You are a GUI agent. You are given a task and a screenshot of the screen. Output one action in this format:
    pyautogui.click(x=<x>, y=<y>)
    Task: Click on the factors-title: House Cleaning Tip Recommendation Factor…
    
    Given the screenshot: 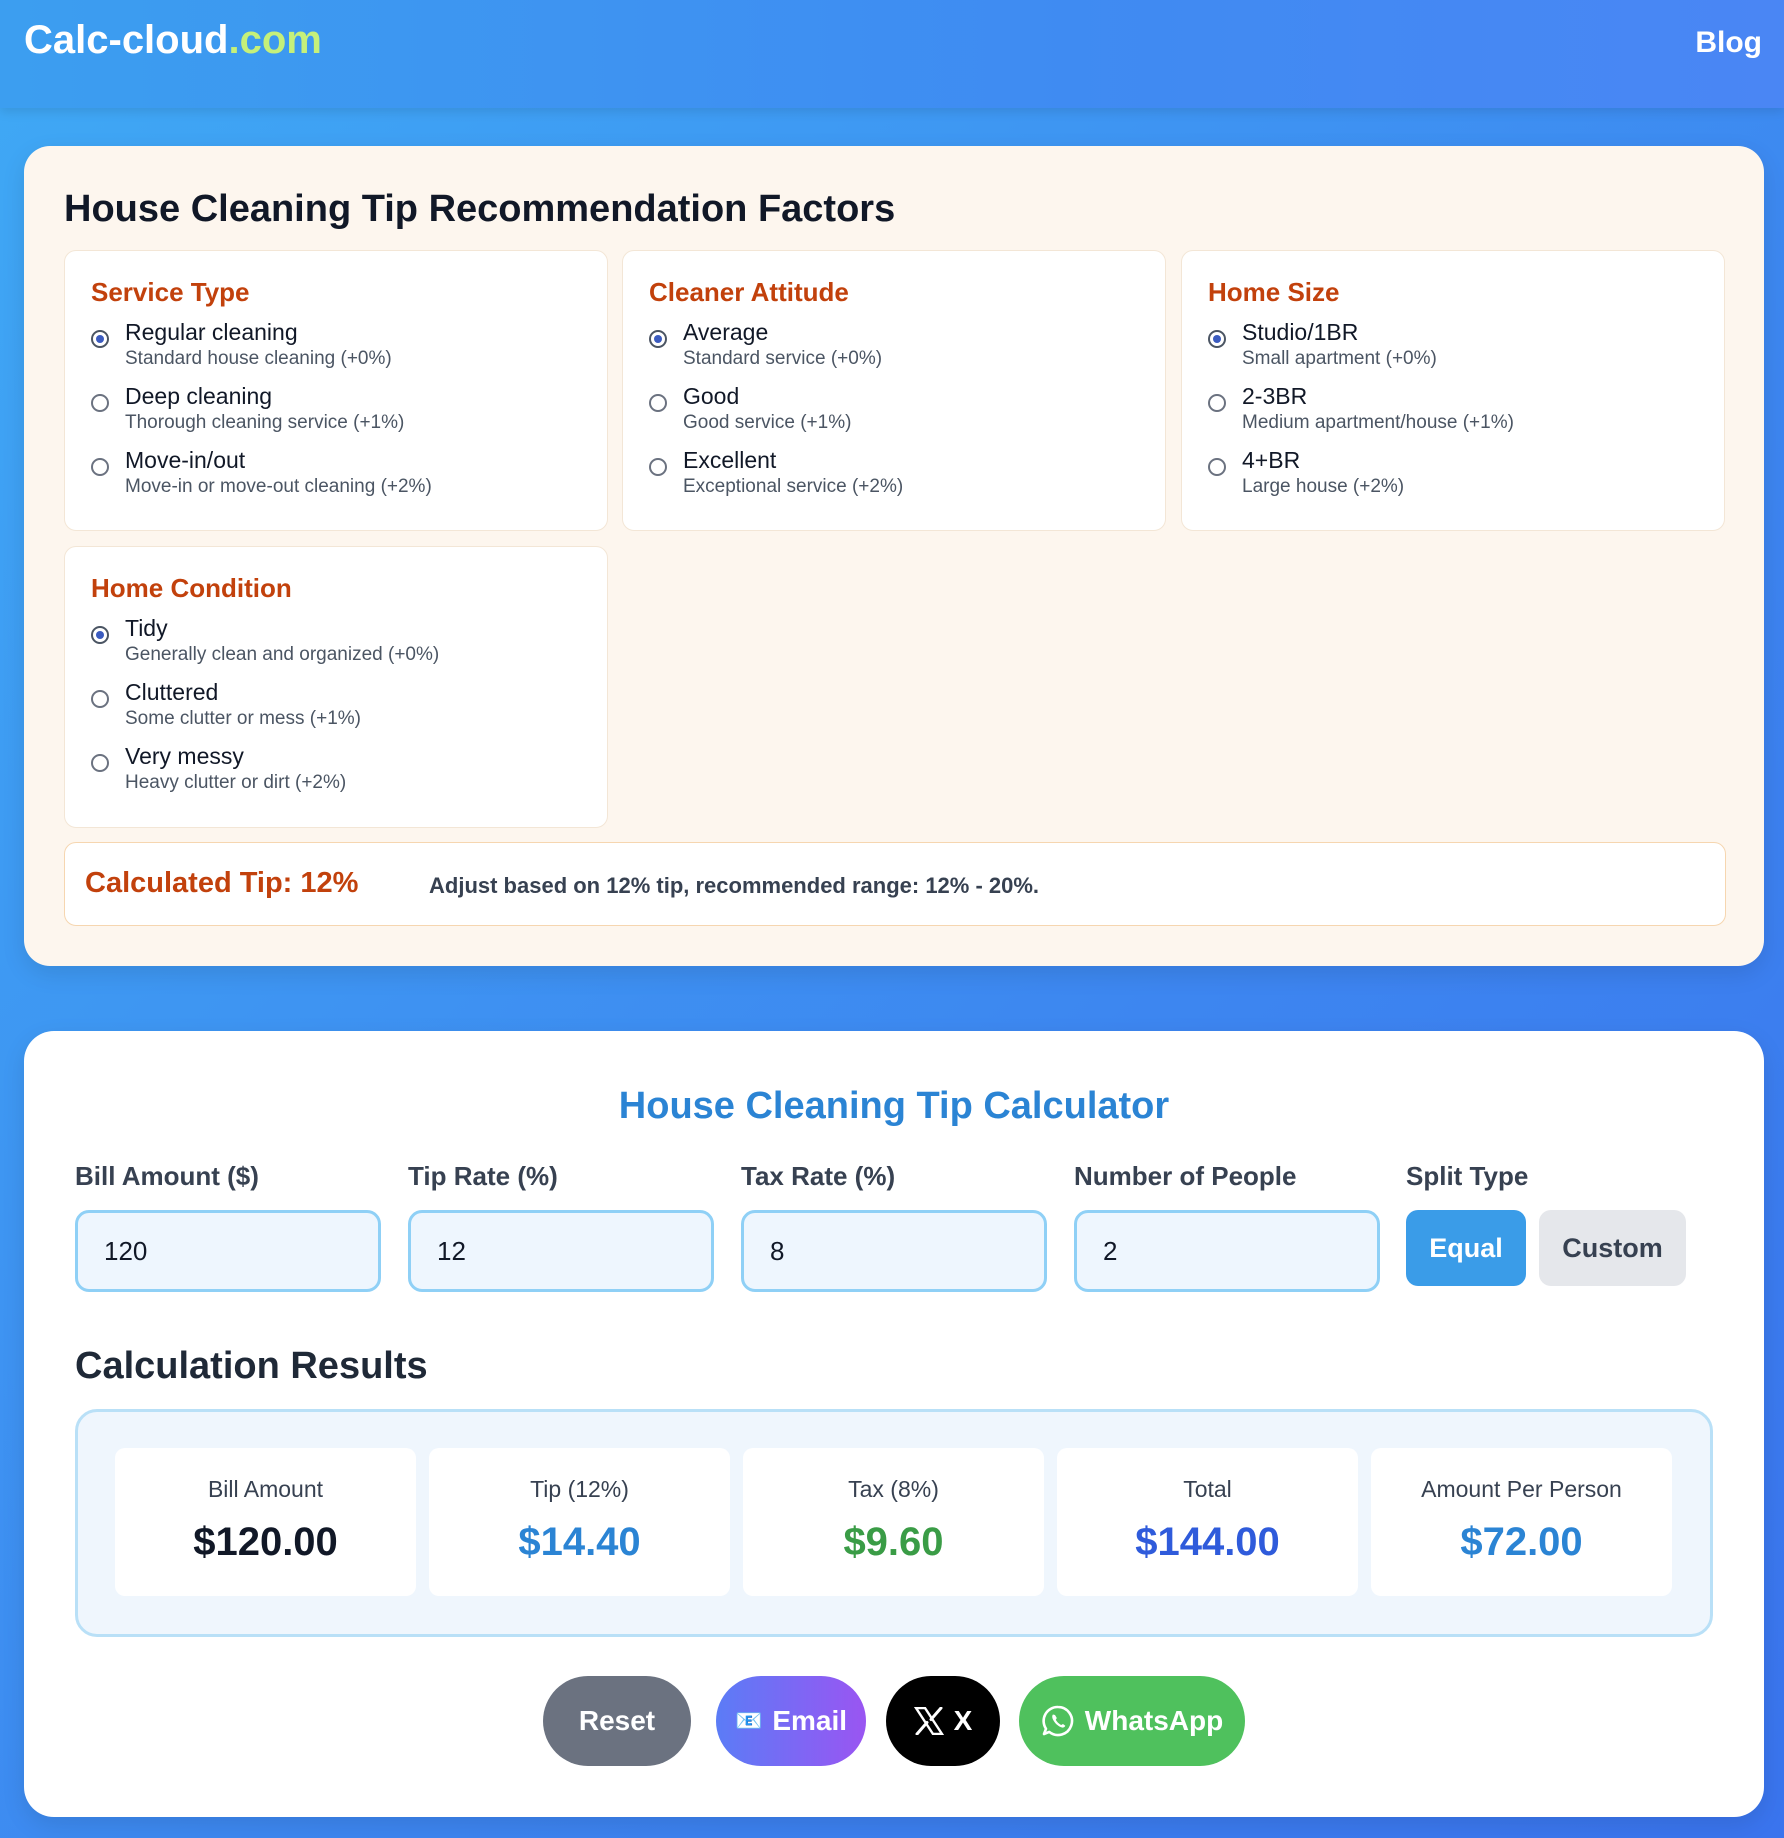 What is the action you would take?
    pyautogui.click(x=480, y=209)
    